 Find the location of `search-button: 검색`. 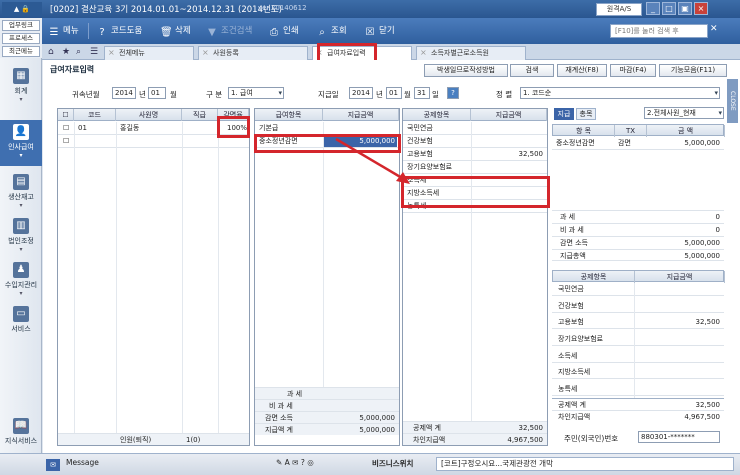

search-button: 검색 is located at coordinates (532, 70).